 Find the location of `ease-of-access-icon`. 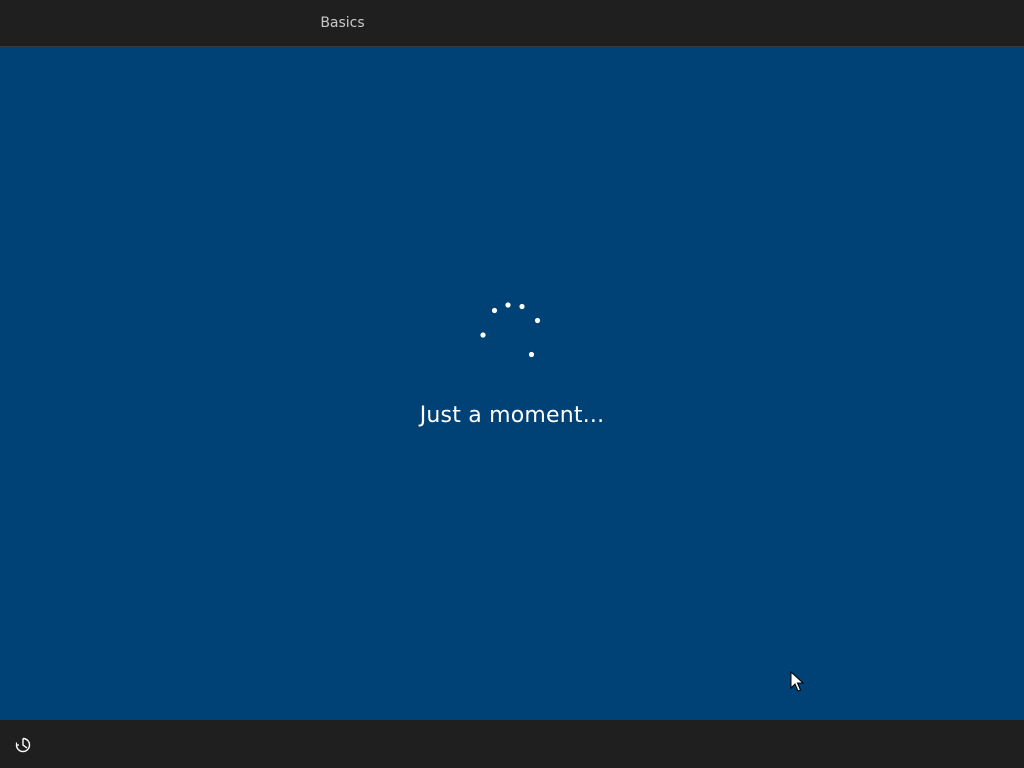

ease-of-access-icon is located at coordinates (23, 745).